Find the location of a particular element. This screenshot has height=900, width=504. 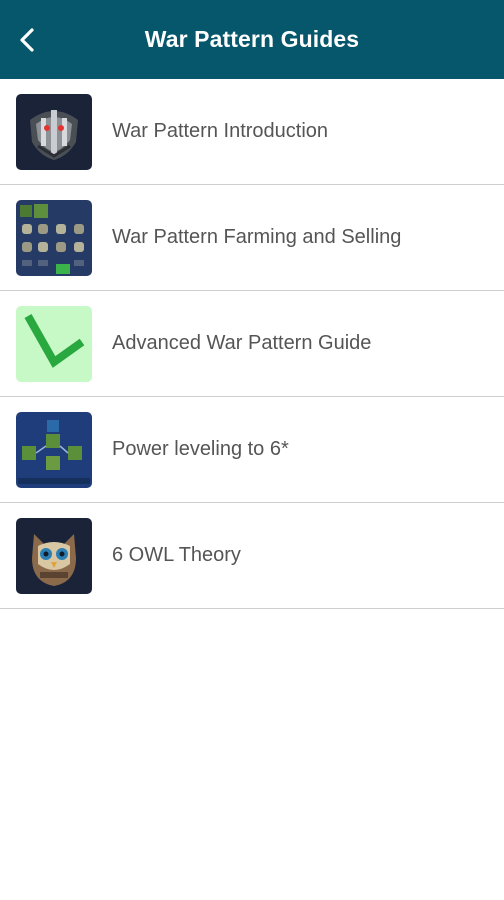

war-mask-icon is located at coordinates (54, 132).